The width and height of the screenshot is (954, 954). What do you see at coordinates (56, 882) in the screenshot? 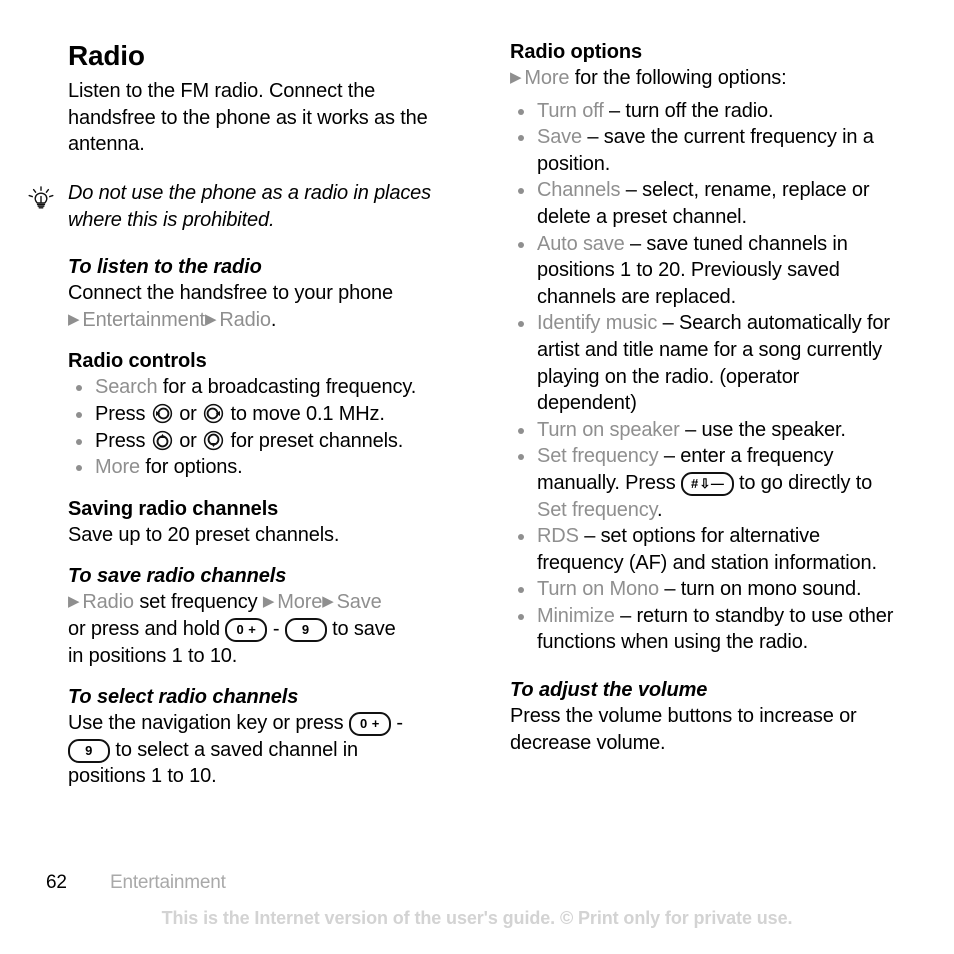
I see `page-number: 62` at bounding box center [56, 882].